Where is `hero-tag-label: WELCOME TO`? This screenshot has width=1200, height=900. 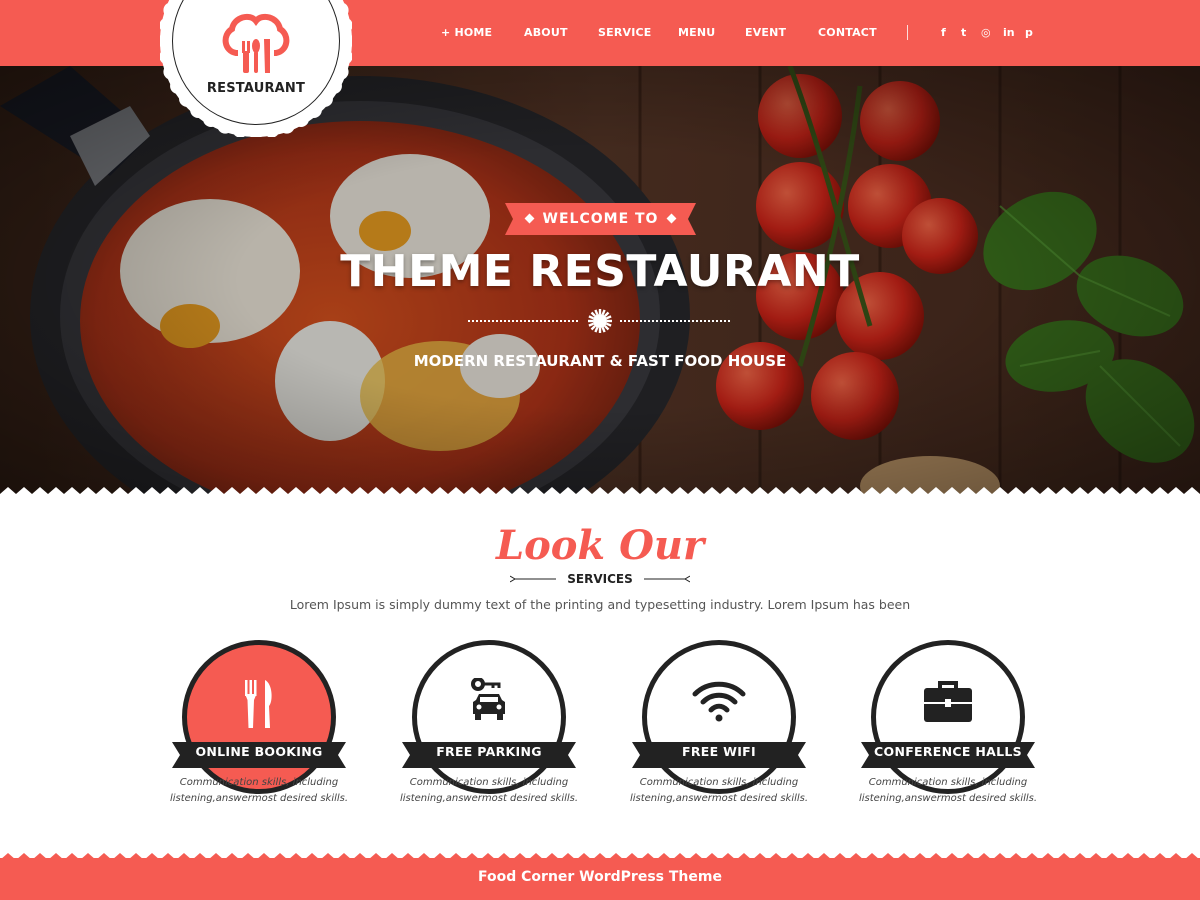 hero-tag-label: WELCOME TO is located at coordinates (600, 219).